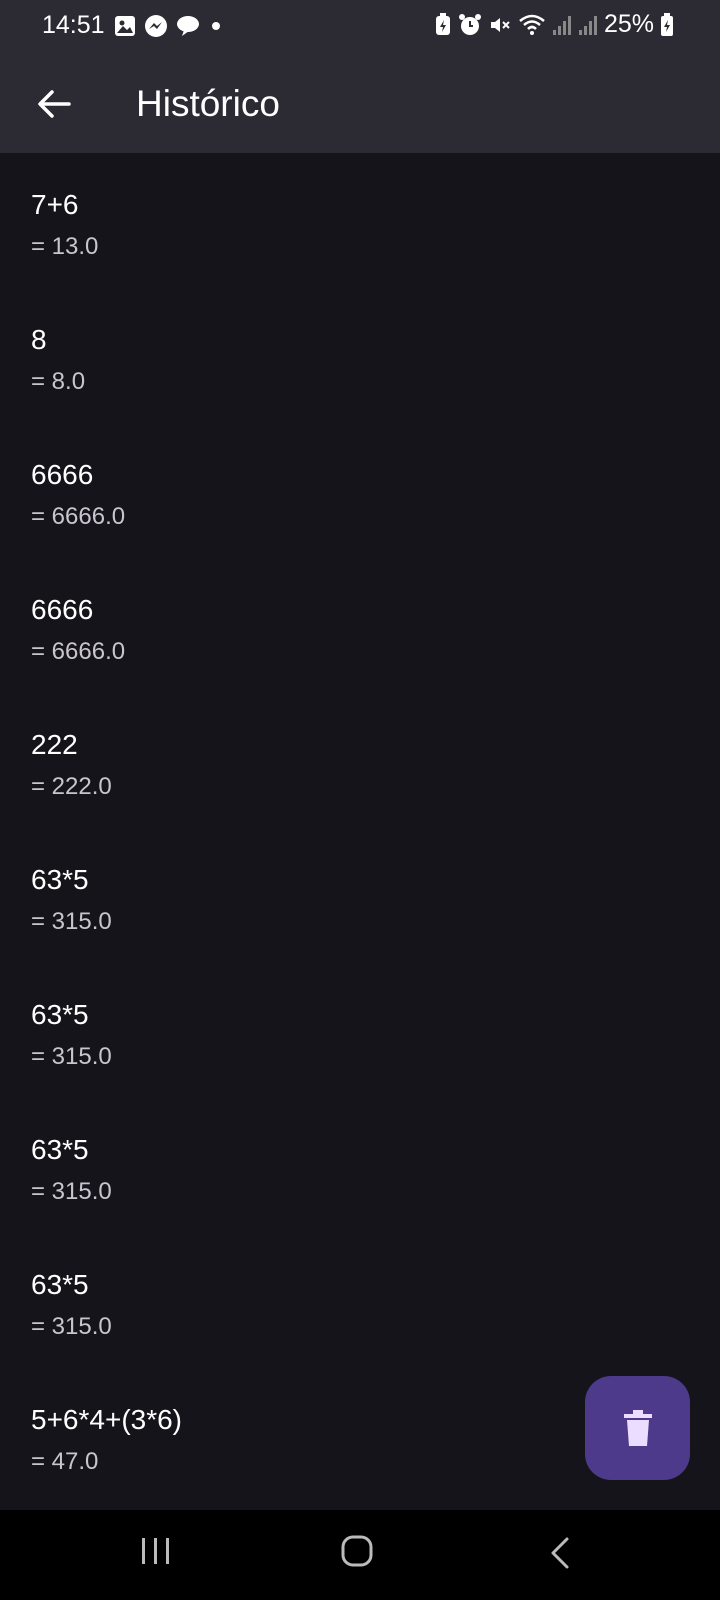 Image resolution: width=720 pixels, height=1600 pixels. I want to click on history-expression: 7+6, so click(55, 204).